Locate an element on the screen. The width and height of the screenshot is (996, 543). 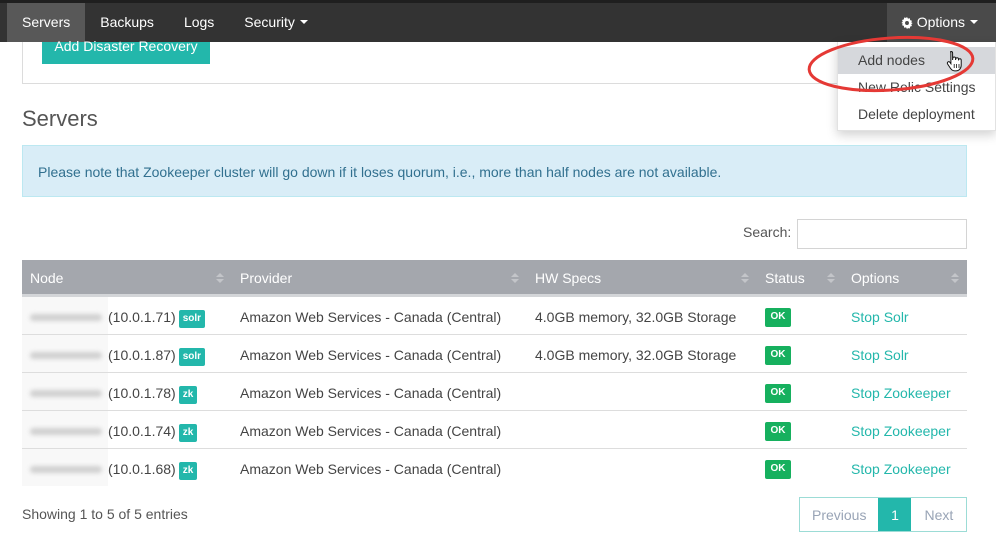
column-label: Node is located at coordinates (47, 278).